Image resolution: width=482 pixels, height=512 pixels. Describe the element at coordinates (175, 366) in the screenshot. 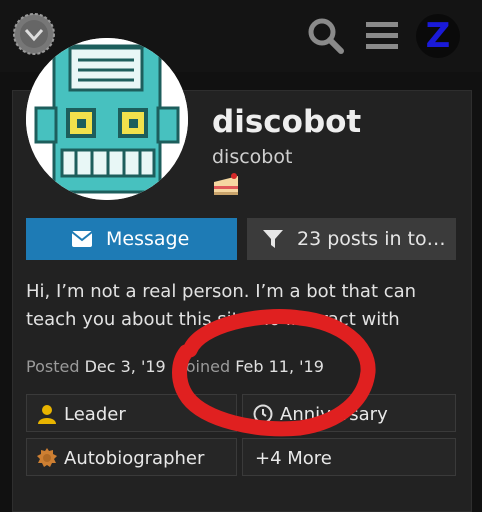

I see `user-meta: Posted Dec 3, '19 Joined Feb 11, '19` at that location.